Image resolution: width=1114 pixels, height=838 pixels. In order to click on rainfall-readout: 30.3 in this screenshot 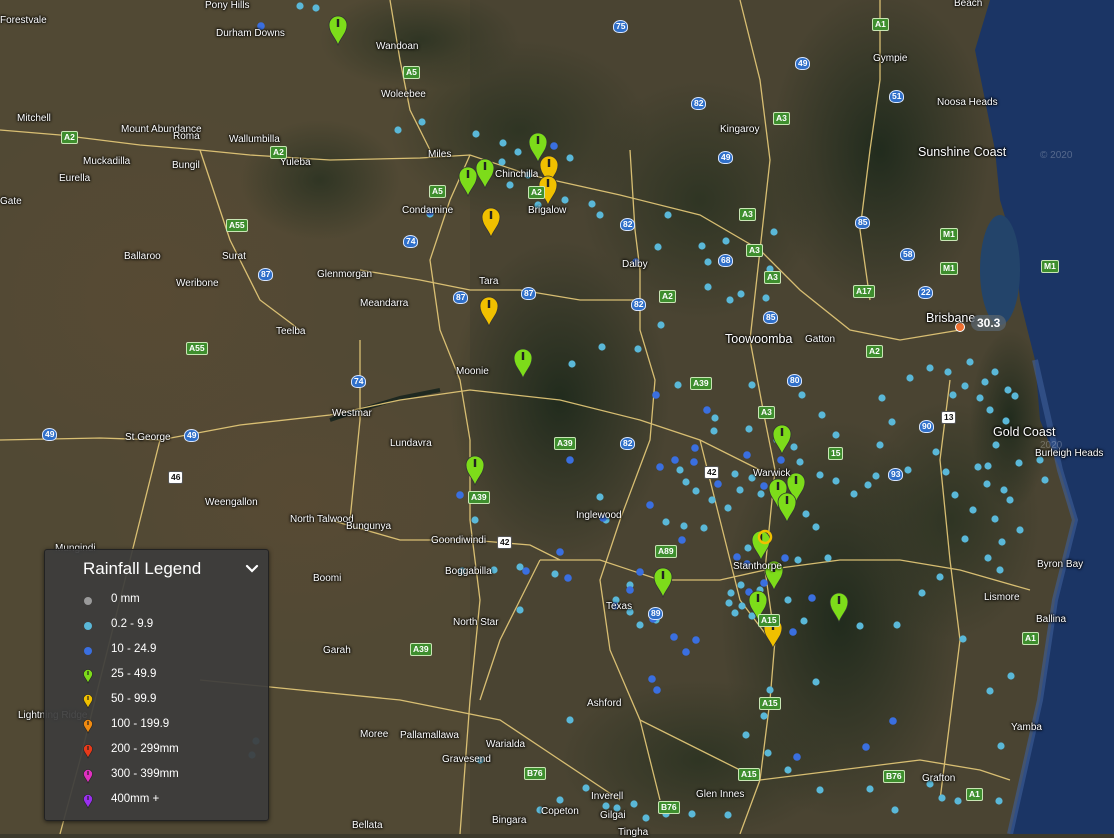, I will do `click(989, 323)`.